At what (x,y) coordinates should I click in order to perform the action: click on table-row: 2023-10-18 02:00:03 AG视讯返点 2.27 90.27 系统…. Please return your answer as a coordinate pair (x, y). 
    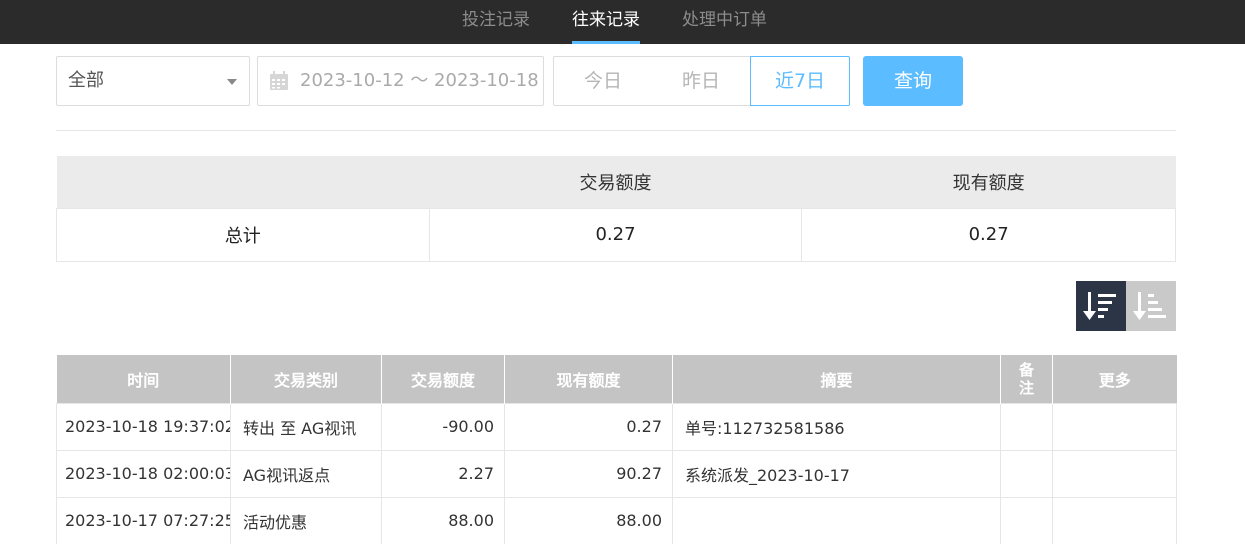
    Looking at the image, I should click on (616, 473).